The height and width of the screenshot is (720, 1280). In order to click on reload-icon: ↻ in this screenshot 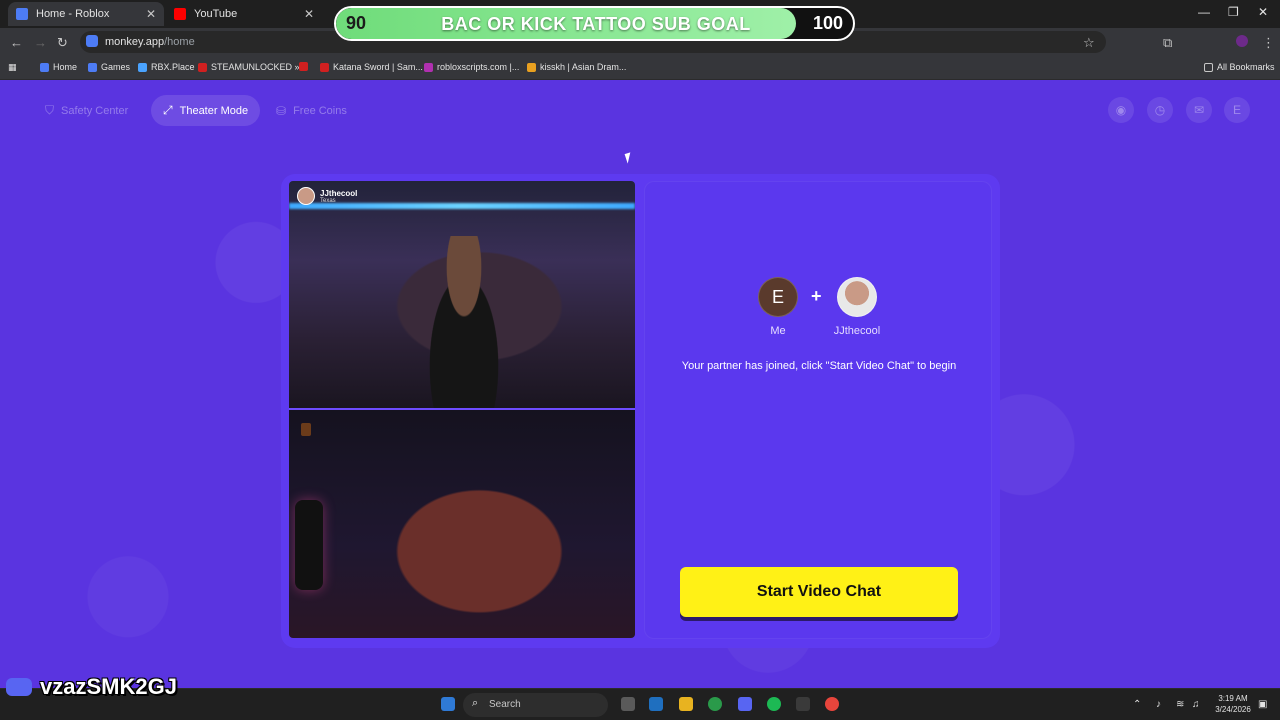, I will do `click(62, 43)`.